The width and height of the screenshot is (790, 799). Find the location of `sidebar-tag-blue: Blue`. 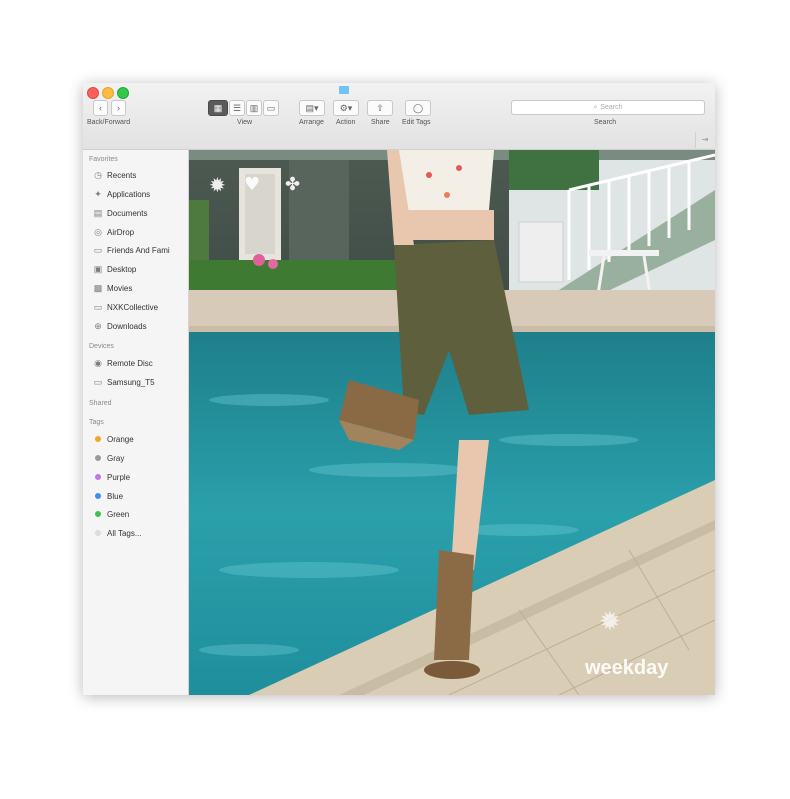

sidebar-tag-blue: Blue is located at coordinates (108, 496).